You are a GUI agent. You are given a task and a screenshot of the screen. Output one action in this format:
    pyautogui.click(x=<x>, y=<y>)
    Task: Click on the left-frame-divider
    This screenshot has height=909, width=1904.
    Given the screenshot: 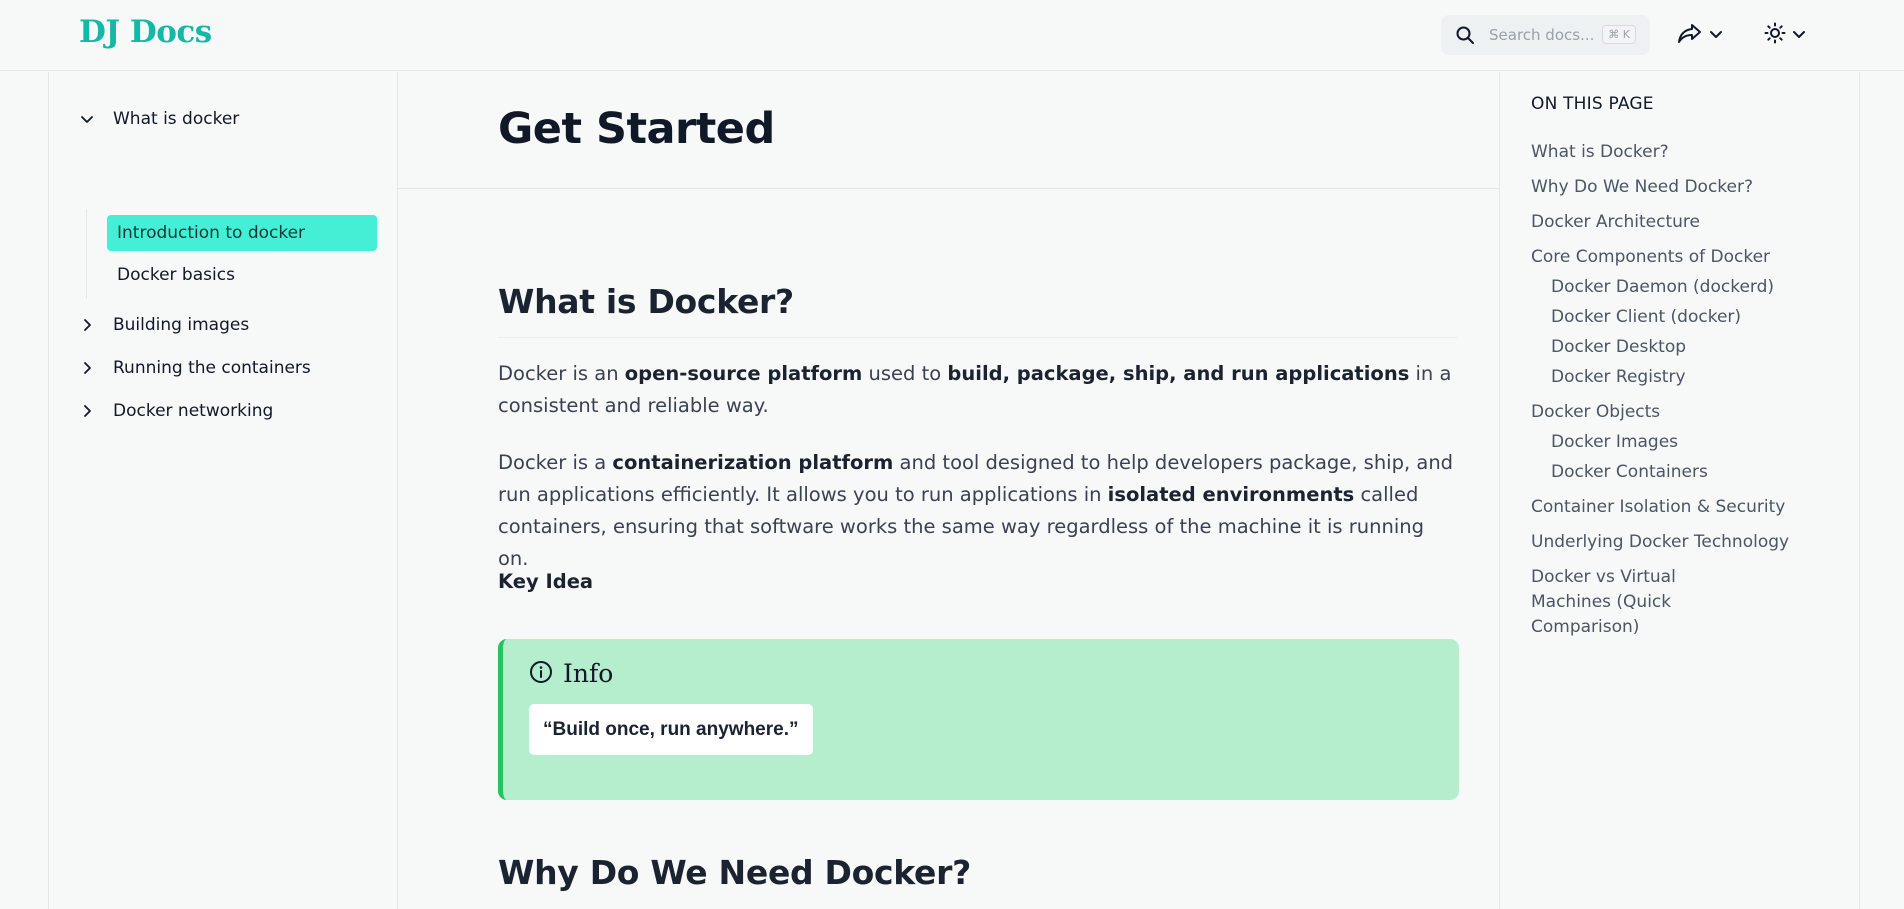 What is the action you would take?
    pyautogui.click(x=48, y=490)
    